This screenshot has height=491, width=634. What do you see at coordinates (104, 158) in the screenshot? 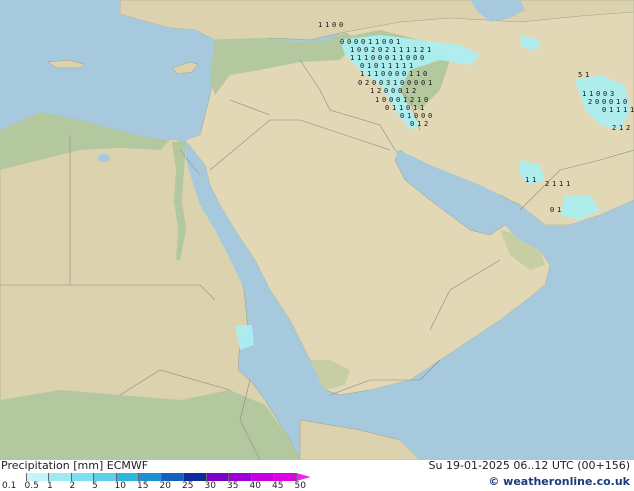
I see `lake-nasser` at bounding box center [104, 158].